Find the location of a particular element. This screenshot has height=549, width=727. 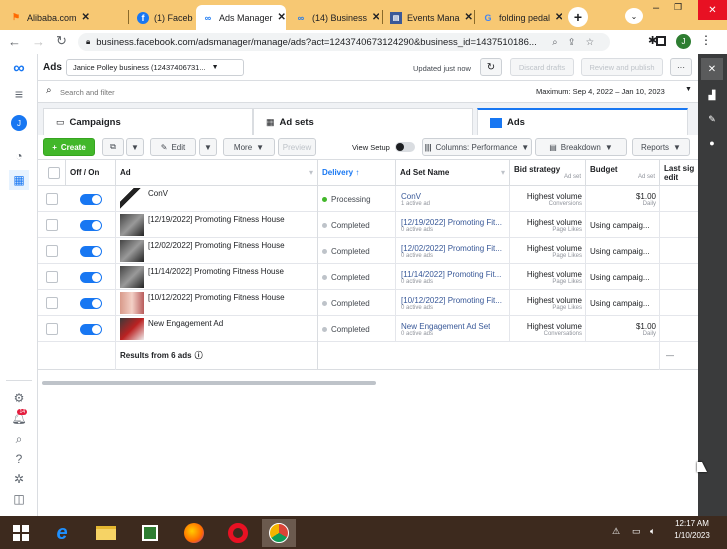

pencil-icon: ✎ is located at coordinates (712, 119).